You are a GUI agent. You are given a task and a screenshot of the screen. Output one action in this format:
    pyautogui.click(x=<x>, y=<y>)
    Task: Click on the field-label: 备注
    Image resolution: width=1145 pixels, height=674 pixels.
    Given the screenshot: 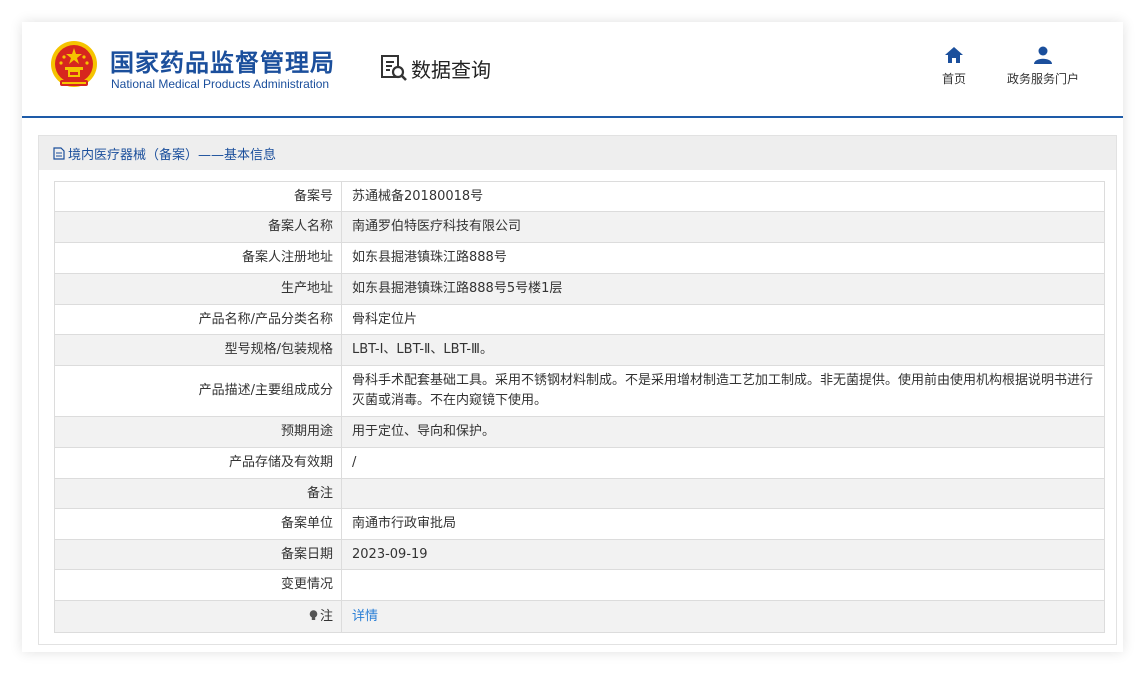 What is the action you would take?
    pyautogui.click(x=198, y=493)
    